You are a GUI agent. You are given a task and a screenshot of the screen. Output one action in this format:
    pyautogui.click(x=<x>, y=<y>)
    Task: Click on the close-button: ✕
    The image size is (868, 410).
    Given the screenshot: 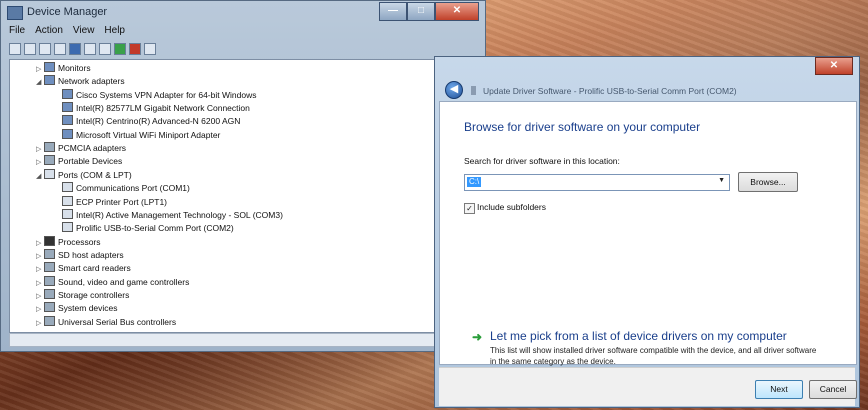 What is the action you would take?
    pyautogui.click(x=457, y=11)
    